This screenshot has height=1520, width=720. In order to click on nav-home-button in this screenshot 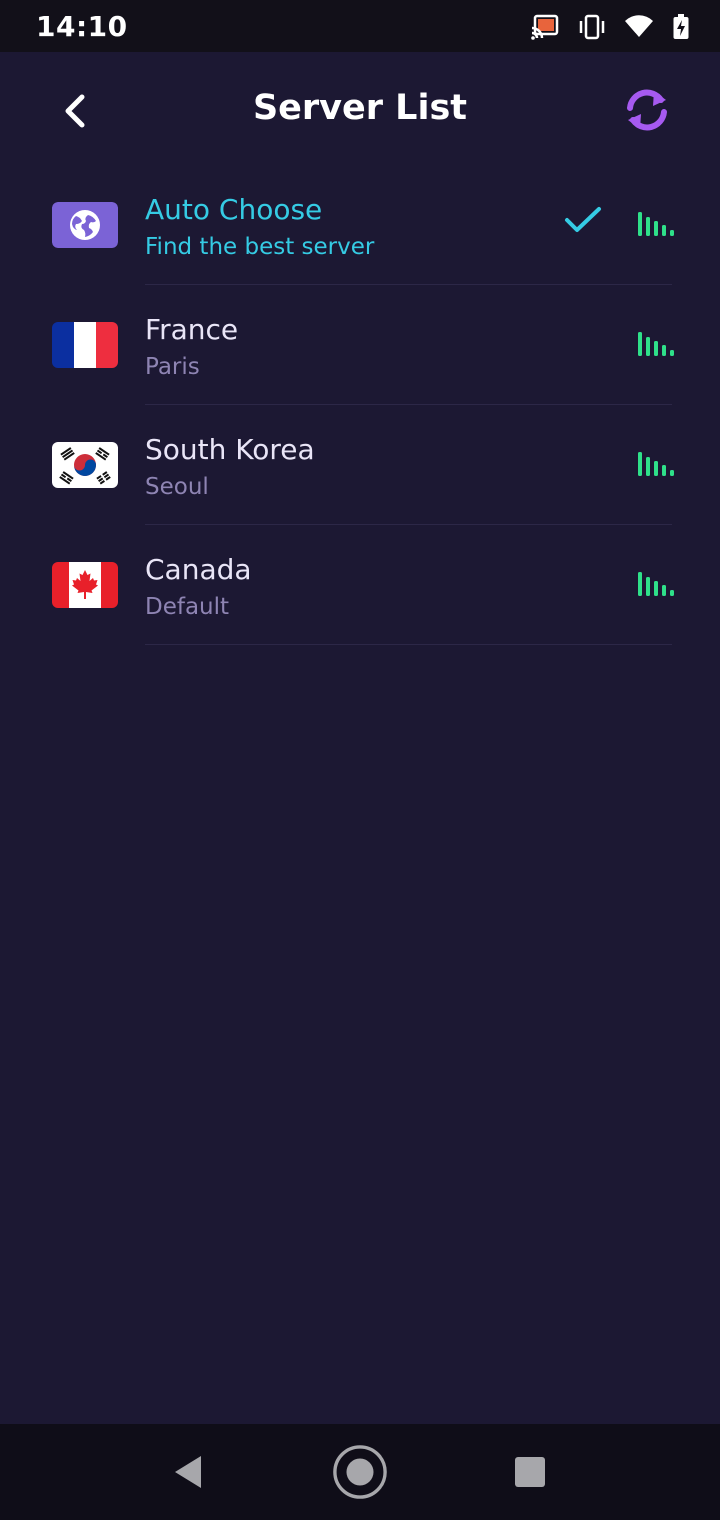, I will do `click(360, 1472)`.